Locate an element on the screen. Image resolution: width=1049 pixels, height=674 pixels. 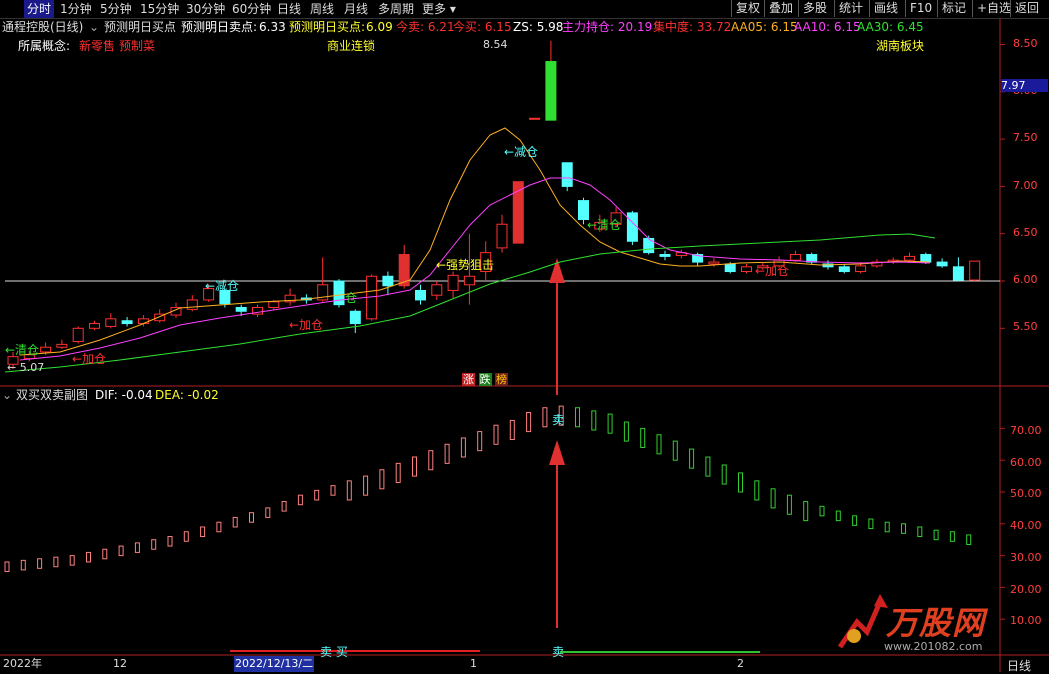
price-tick: 5.50 is located at coordinates (1025, 326).